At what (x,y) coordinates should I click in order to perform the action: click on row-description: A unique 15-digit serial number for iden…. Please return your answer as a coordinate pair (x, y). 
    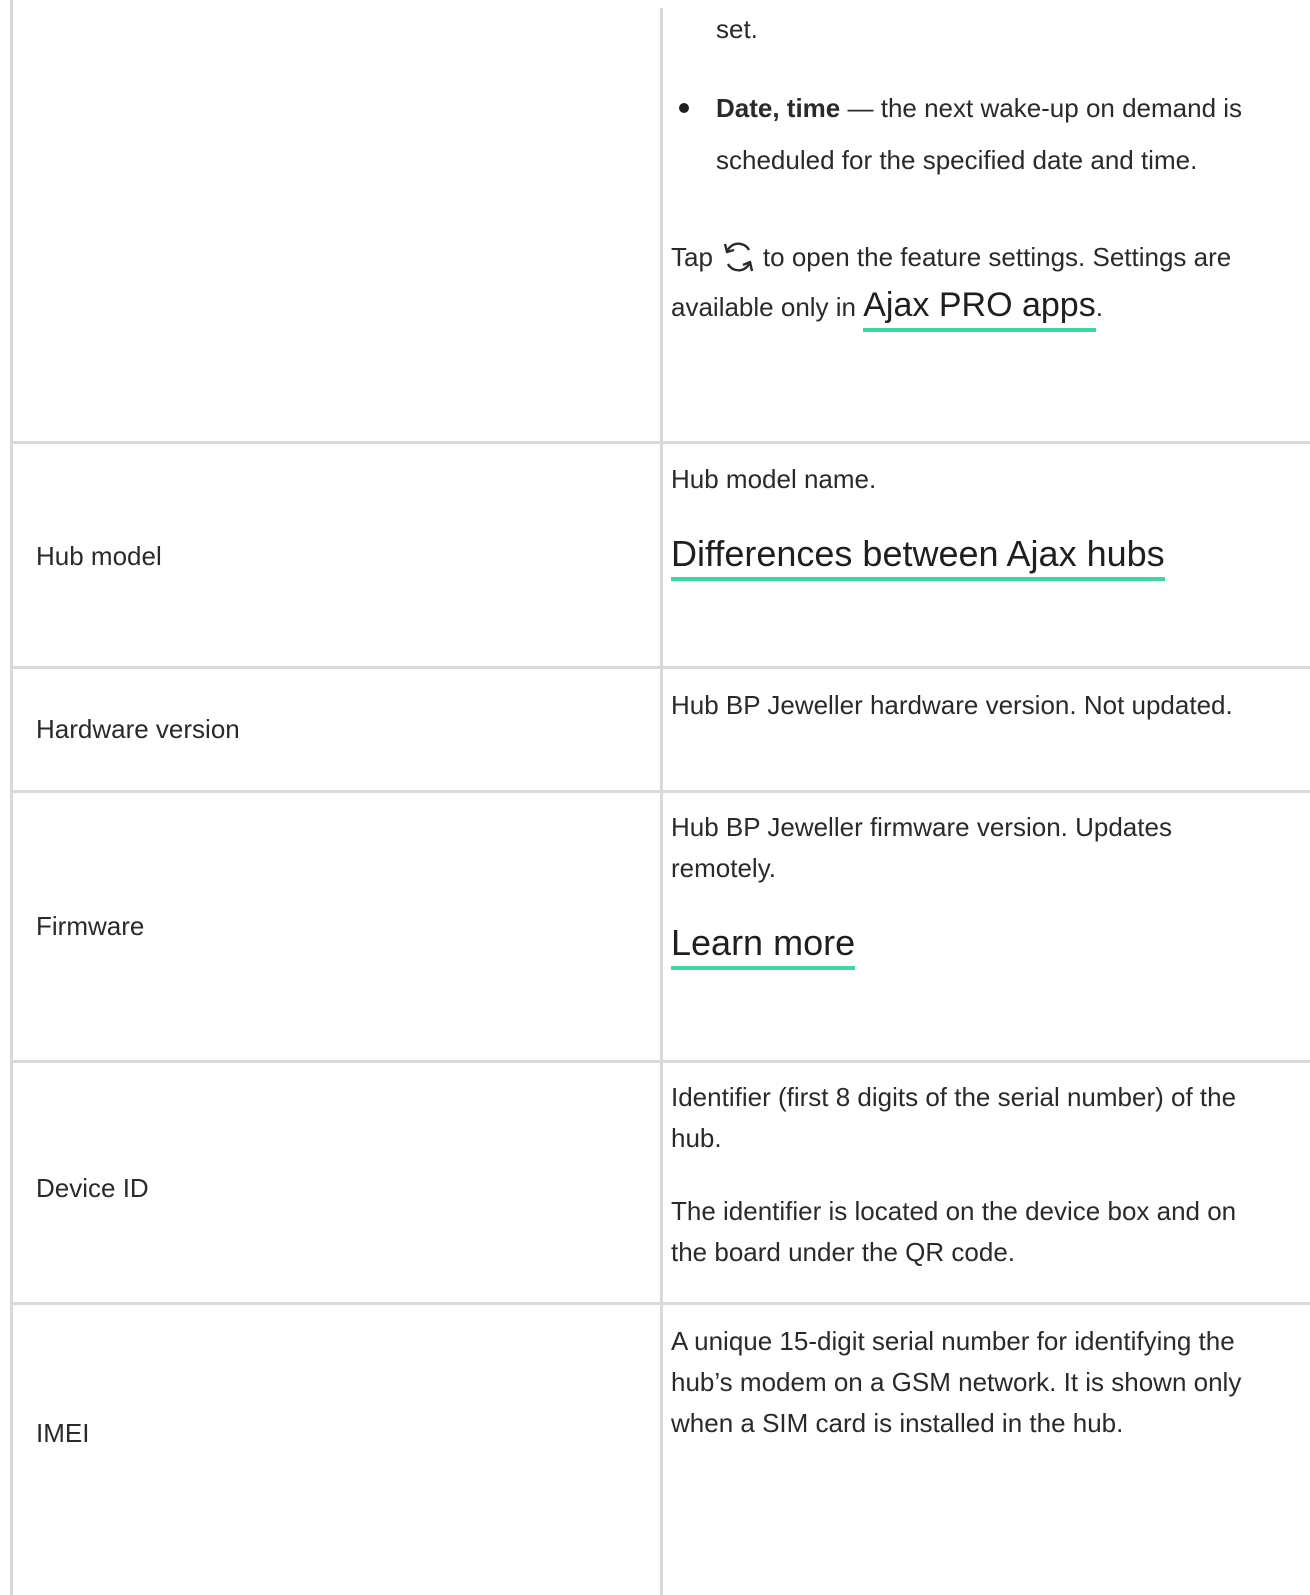
    Looking at the image, I should click on (956, 1382).